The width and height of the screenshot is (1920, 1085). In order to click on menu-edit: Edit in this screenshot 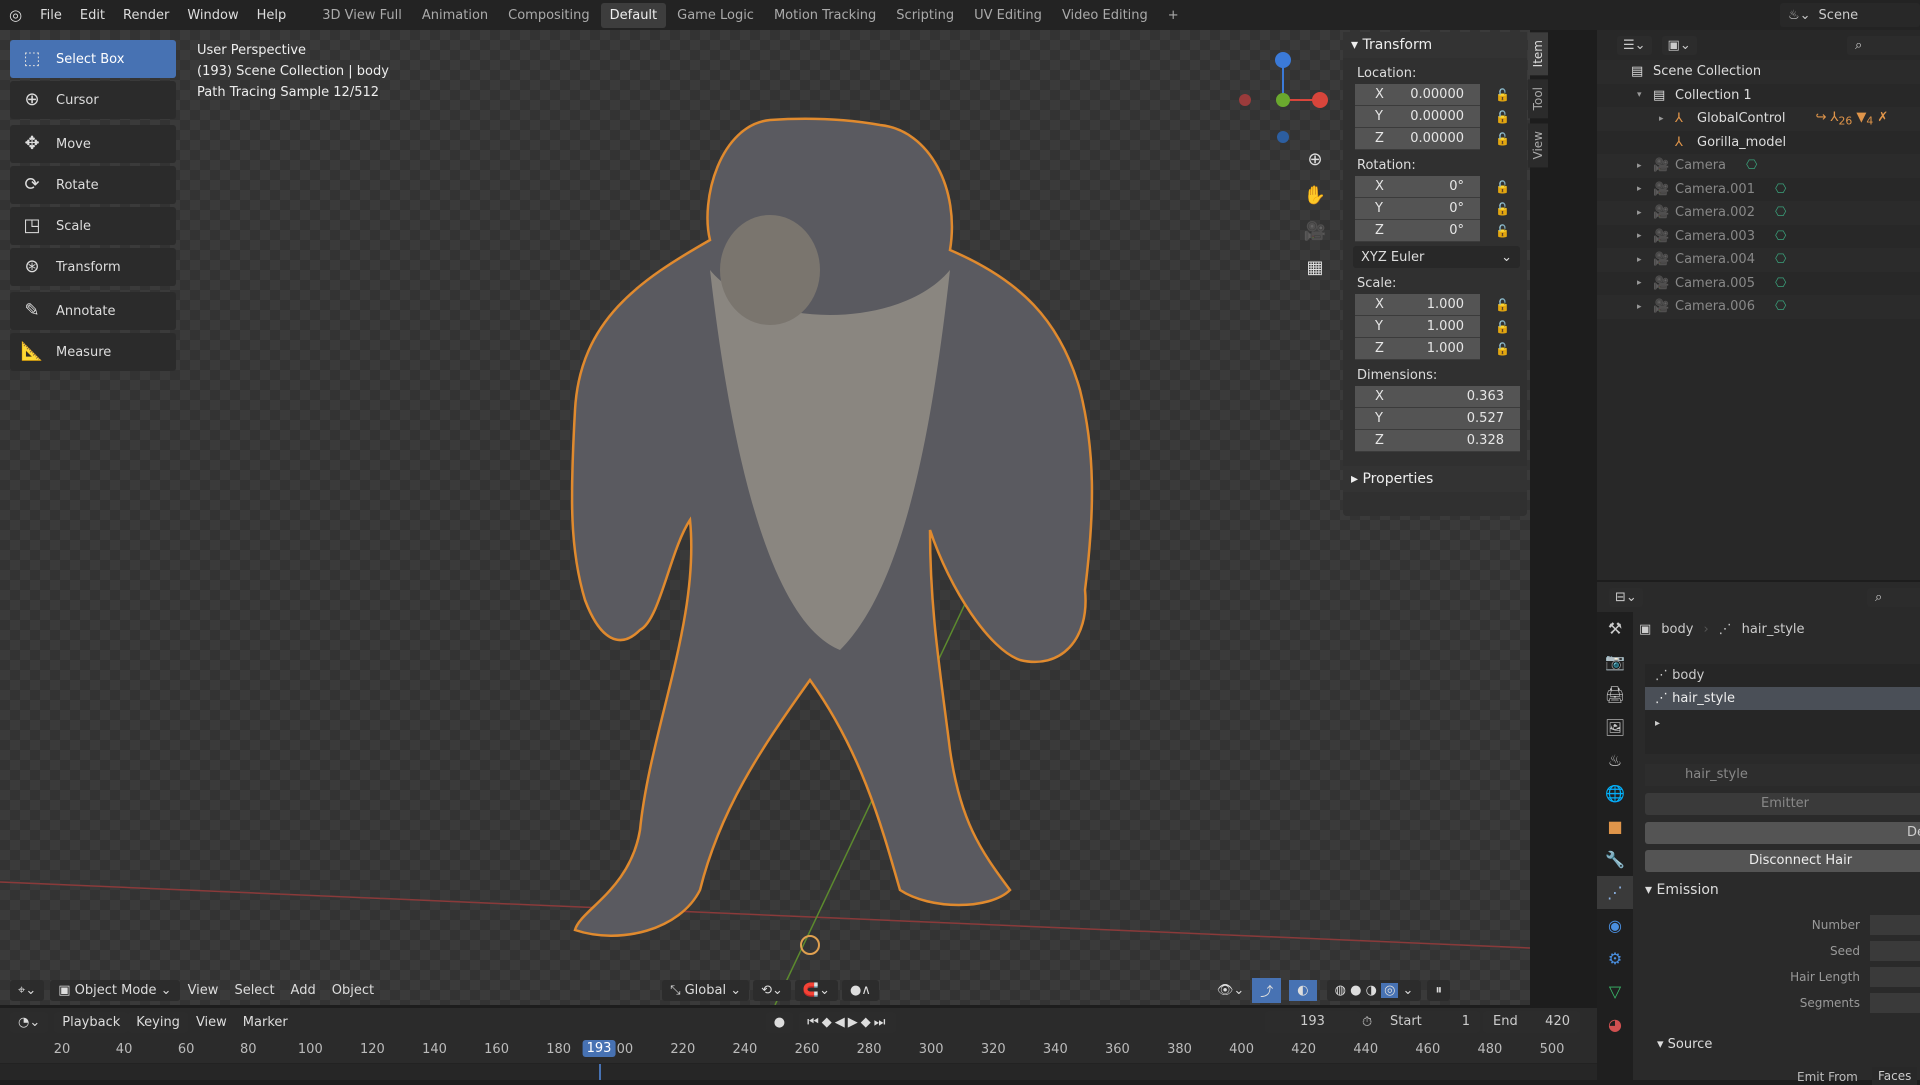, I will do `click(92, 15)`.